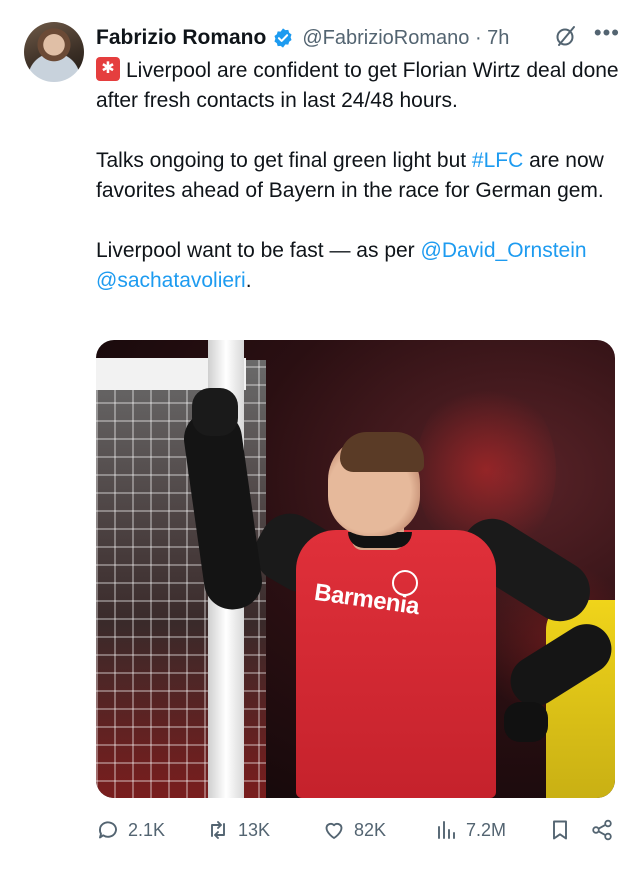  I want to click on like-button: 82K, so click(354, 830).